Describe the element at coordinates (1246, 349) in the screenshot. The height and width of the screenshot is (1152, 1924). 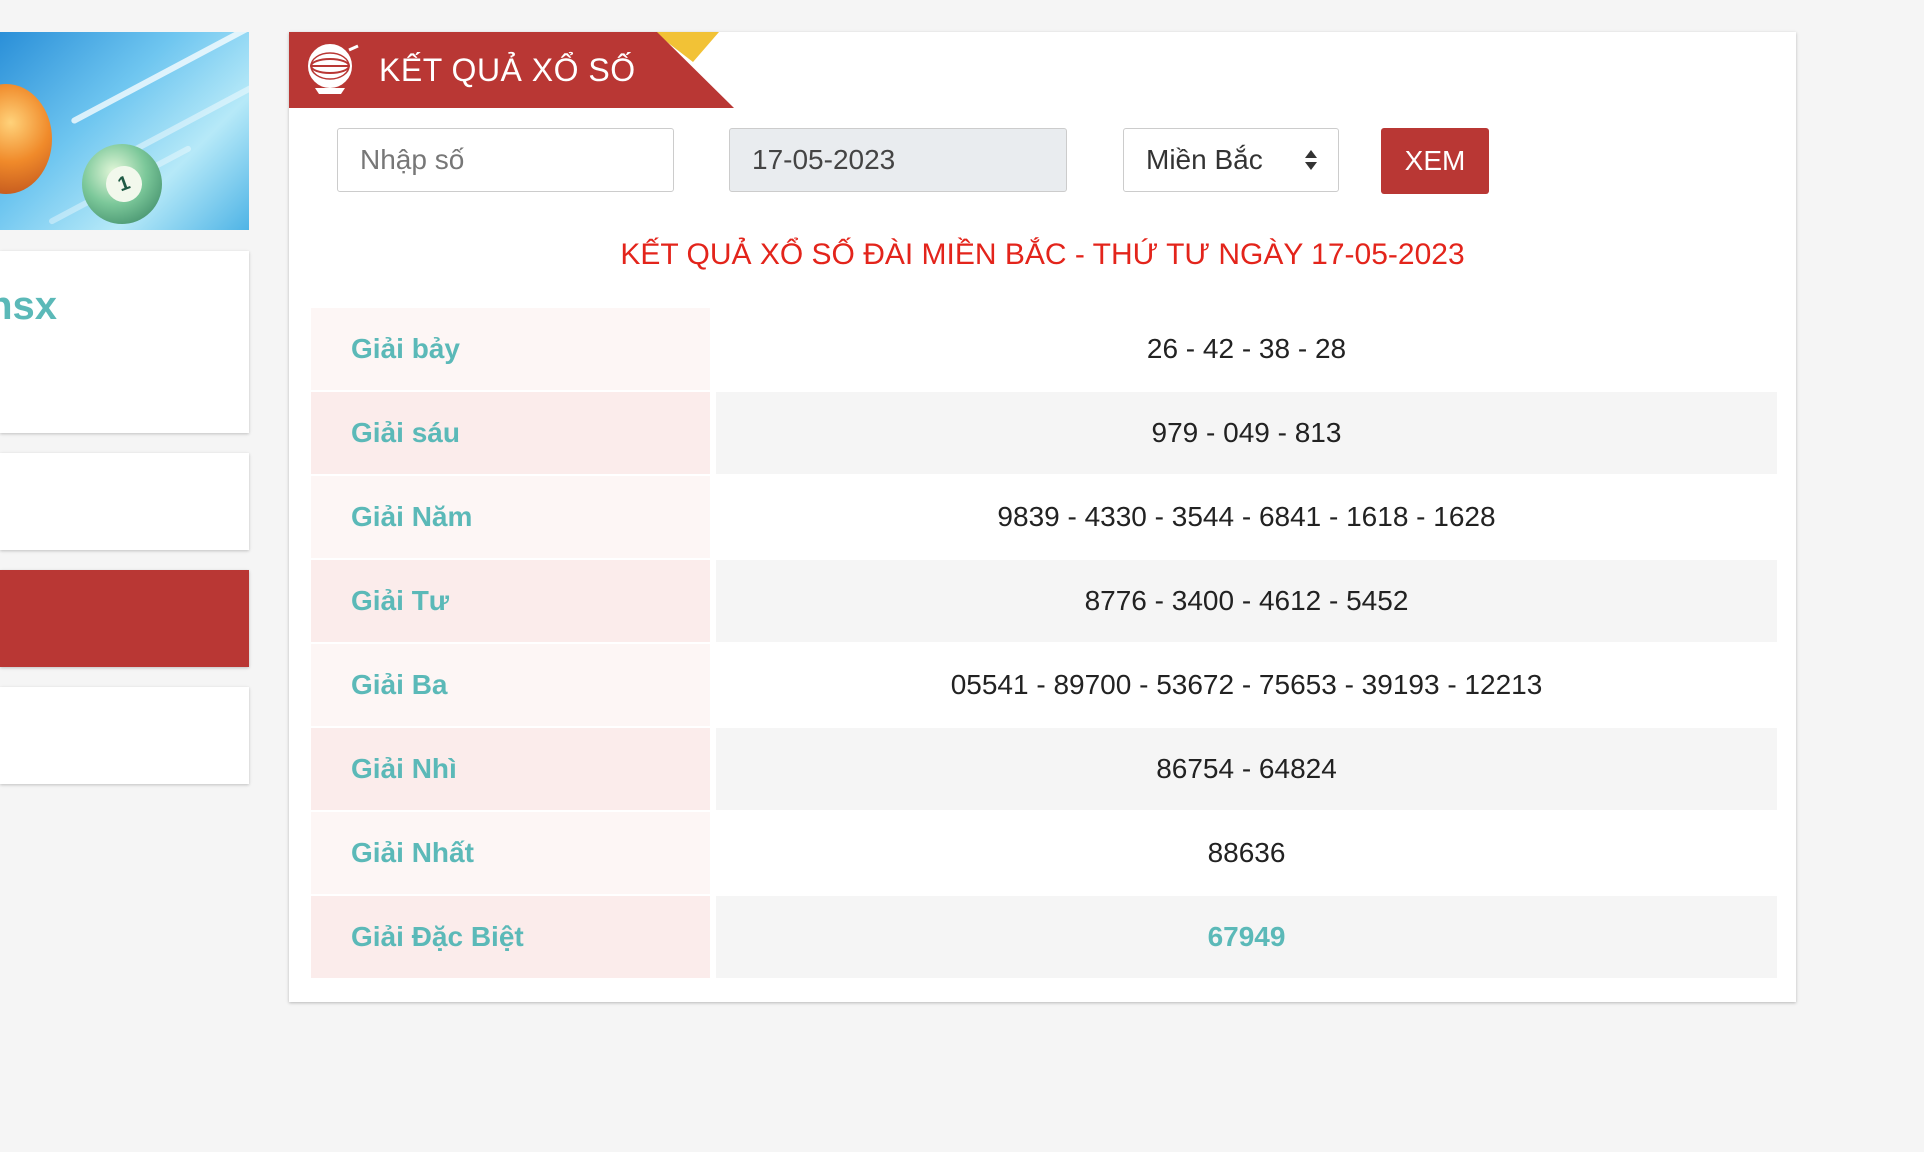
I see `prize-numbers: 26 - 42 - 38 - 28` at that location.